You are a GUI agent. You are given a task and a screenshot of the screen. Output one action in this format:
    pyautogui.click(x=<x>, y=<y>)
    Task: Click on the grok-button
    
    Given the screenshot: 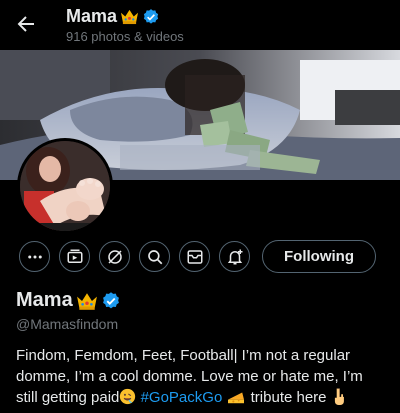 What is the action you would take?
    pyautogui.click(x=114, y=256)
    